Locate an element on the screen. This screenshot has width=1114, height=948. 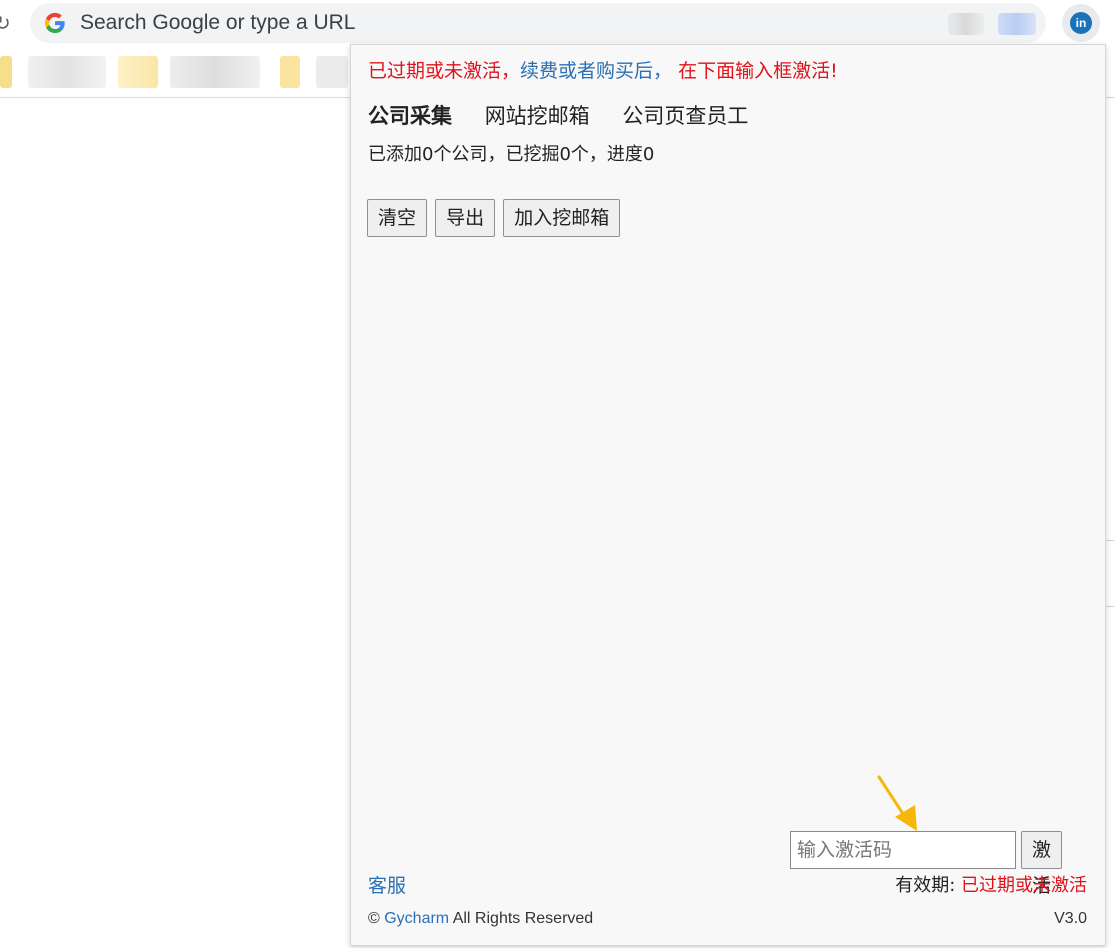
linkedin-icon: in is located at coordinates (1081, 23).